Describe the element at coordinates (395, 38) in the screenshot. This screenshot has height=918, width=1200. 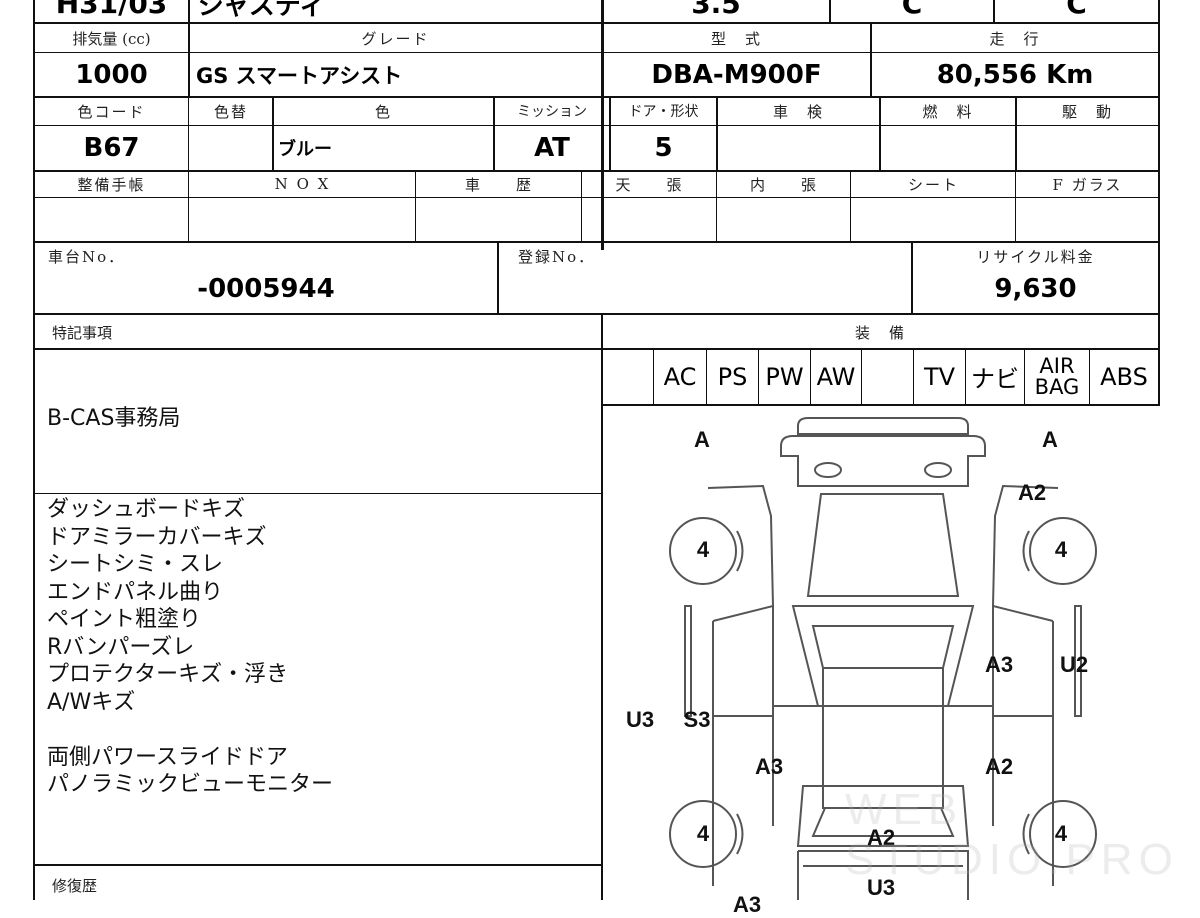
I see `grade-label: グレード` at that location.